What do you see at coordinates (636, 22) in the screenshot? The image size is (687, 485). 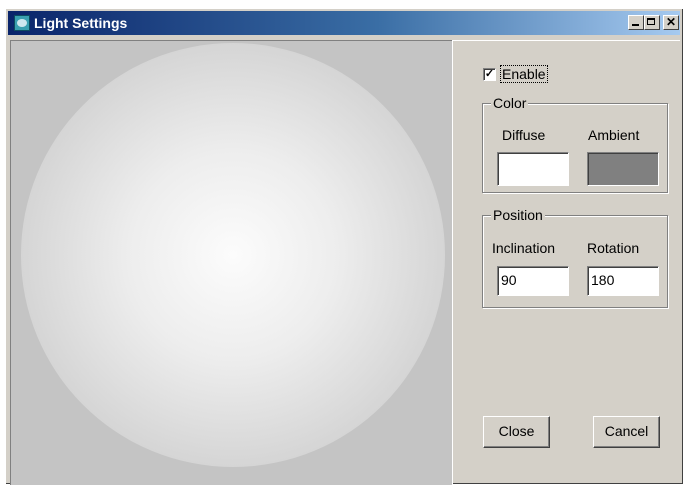 I see `minimize-button` at bounding box center [636, 22].